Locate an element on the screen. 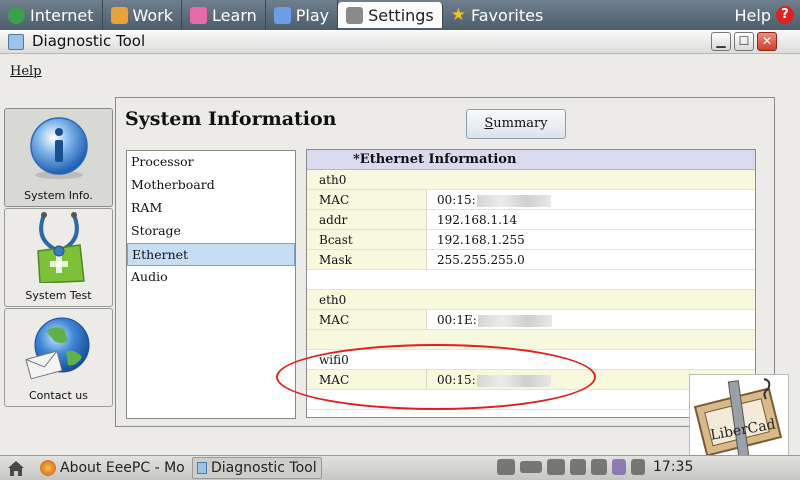  summary-button: Summary is located at coordinates (516, 124).